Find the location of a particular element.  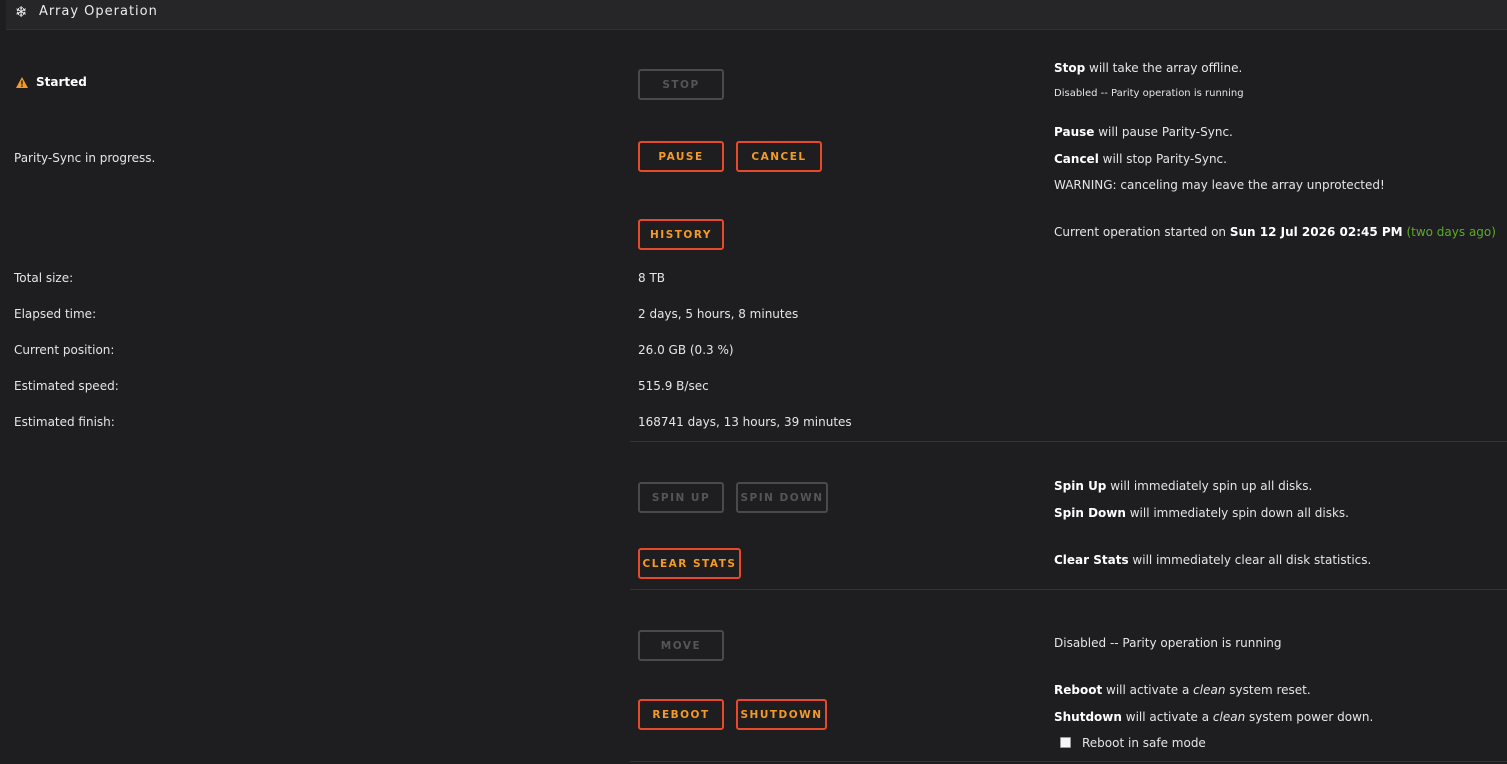

stat-value: 168741 days, 13 hours, 39 minutes is located at coordinates (745, 422).